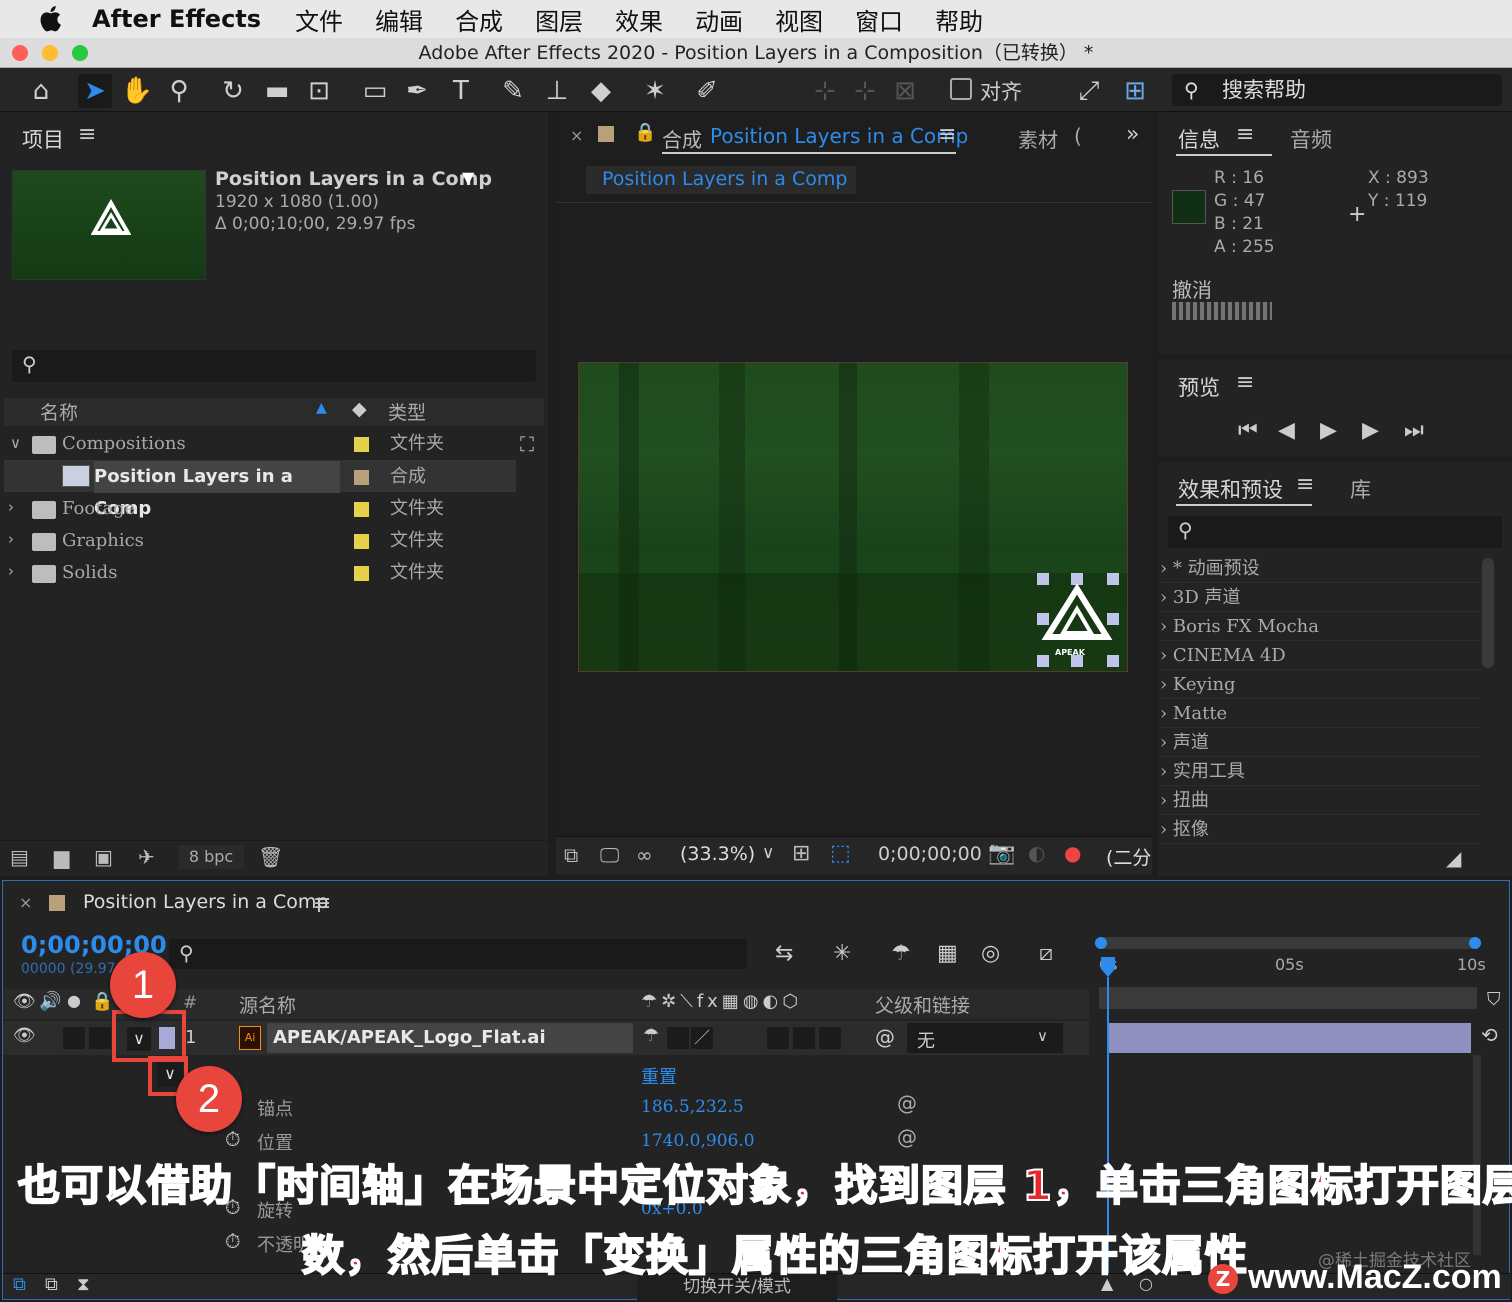 The height and width of the screenshot is (1302, 1512). What do you see at coordinates (1488, 613) in the screenshot?
I see `effects-scrollbar` at bounding box center [1488, 613].